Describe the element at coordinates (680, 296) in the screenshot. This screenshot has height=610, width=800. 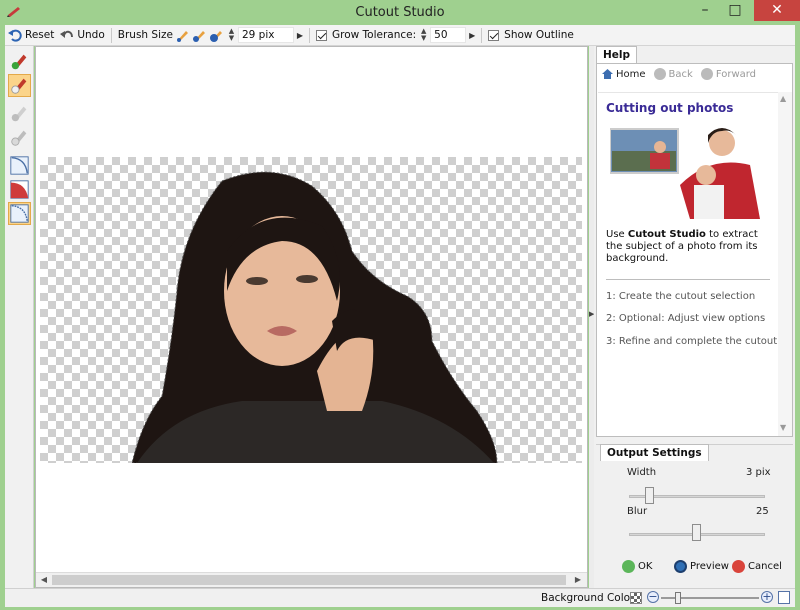
I see `help-step-1-link: 1: Create the cutout selection` at that location.